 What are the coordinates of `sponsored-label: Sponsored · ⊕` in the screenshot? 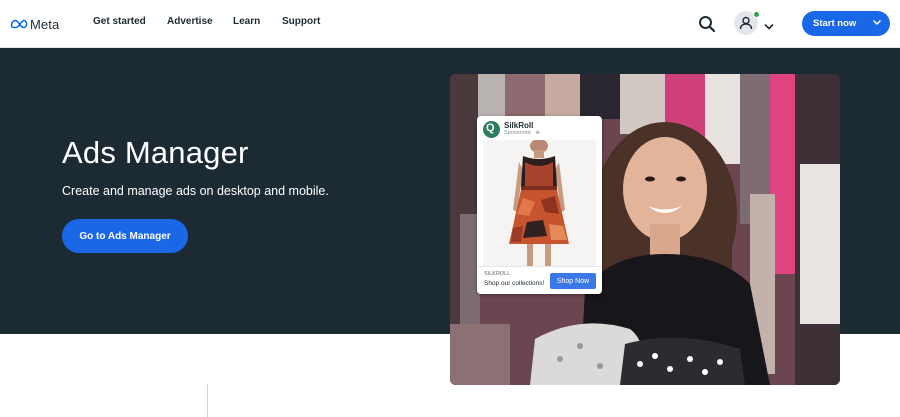 It's located at (522, 133).